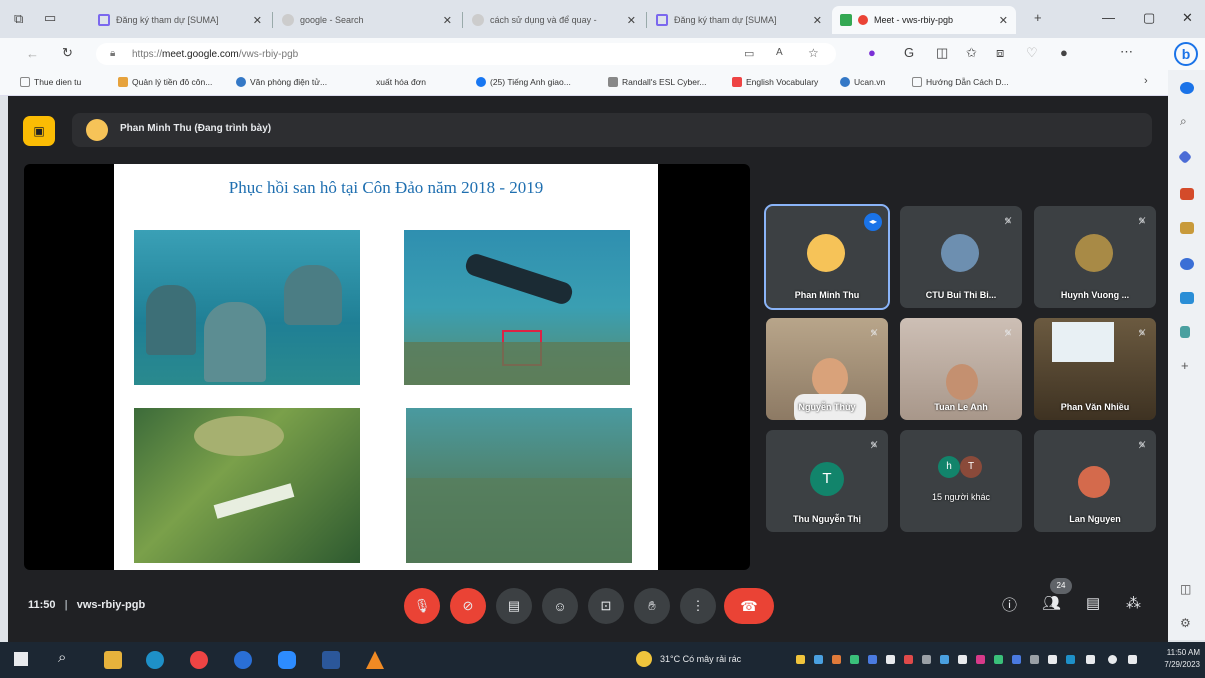 The image size is (1205, 678). I want to click on refresh-icon: ↻, so click(67, 53).